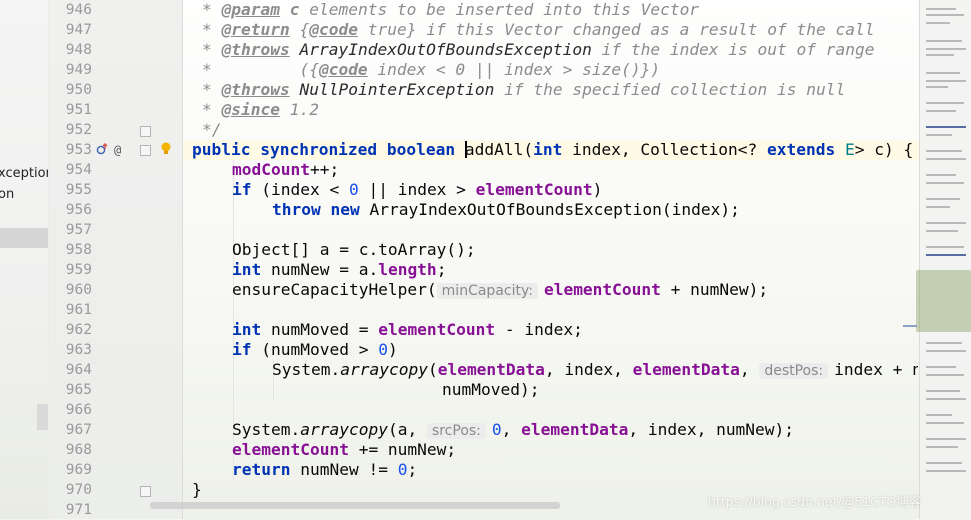 This screenshot has width=971, height=520. I want to click on intention-bulb-icon, so click(166, 147).